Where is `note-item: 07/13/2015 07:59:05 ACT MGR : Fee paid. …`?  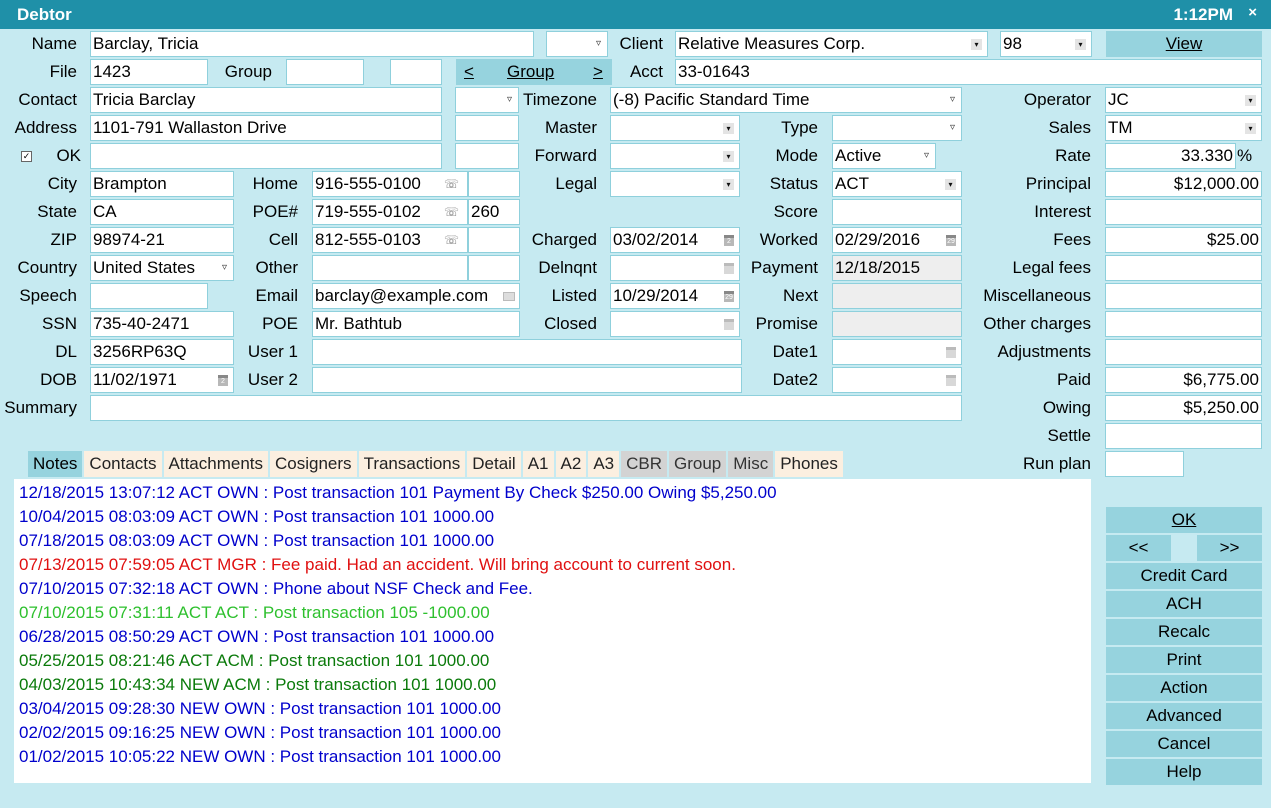
note-item: 07/13/2015 07:59:05 ACT MGR : Fee paid. … is located at coordinates (555, 565).